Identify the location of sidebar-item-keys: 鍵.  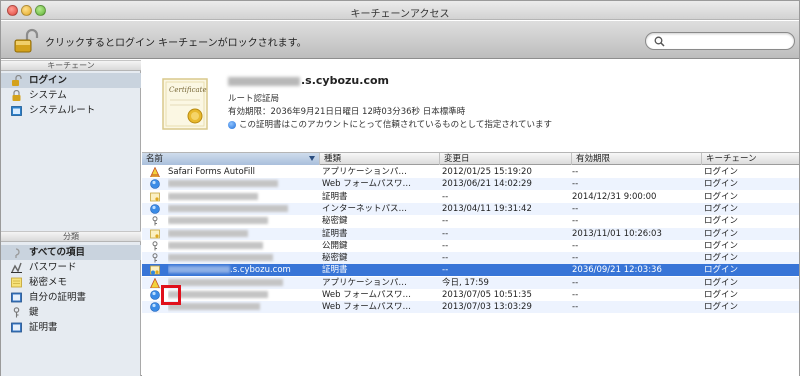
(71, 312).